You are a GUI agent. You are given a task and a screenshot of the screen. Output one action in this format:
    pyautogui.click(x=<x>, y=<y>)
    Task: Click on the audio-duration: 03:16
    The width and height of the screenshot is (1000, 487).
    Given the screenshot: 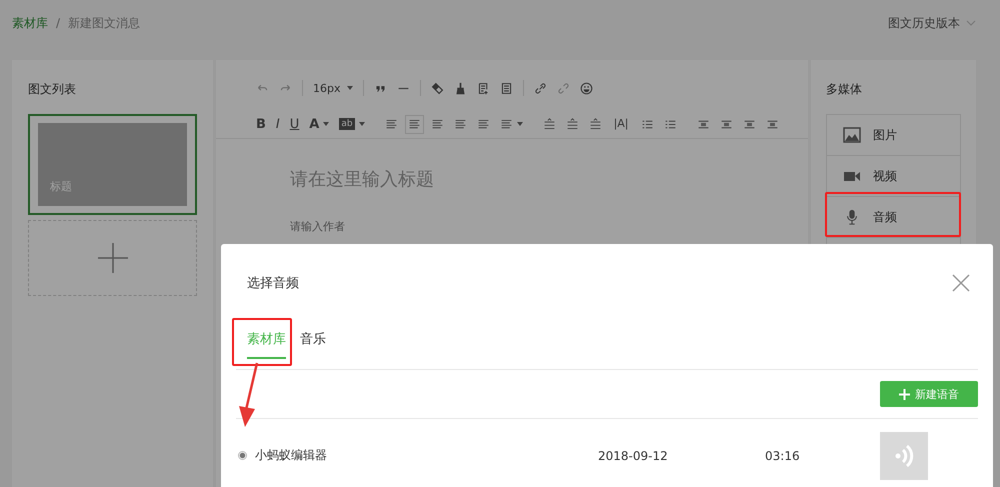 What is the action you would take?
    pyautogui.click(x=783, y=455)
    